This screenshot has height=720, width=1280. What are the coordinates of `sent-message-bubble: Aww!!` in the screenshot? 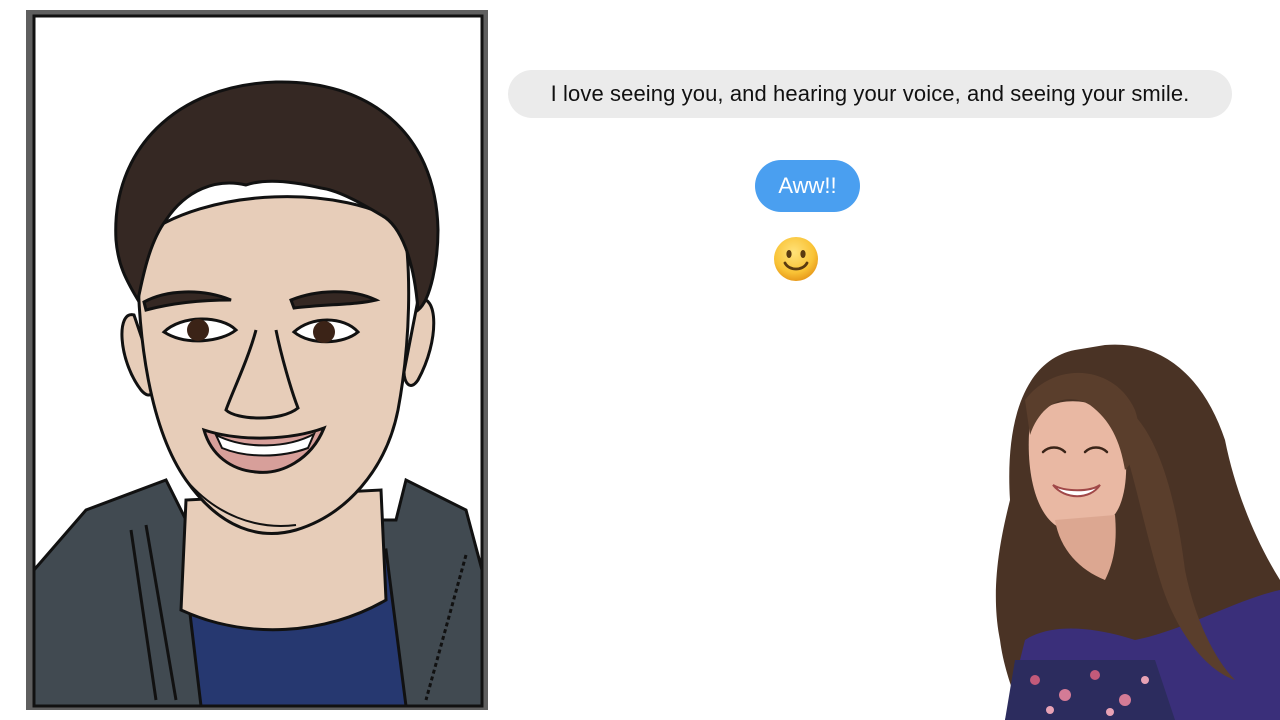 It's located at (807, 186).